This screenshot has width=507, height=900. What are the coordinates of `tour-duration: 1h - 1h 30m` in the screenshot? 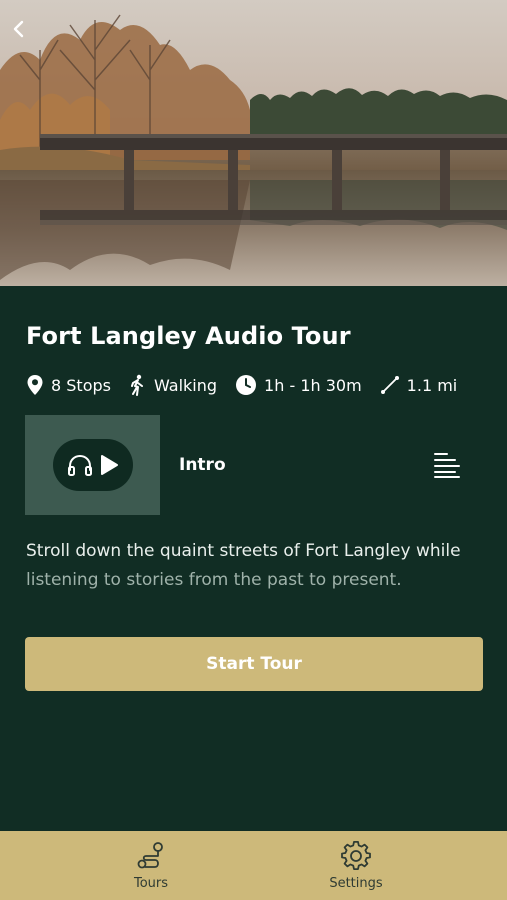 It's located at (313, 385).